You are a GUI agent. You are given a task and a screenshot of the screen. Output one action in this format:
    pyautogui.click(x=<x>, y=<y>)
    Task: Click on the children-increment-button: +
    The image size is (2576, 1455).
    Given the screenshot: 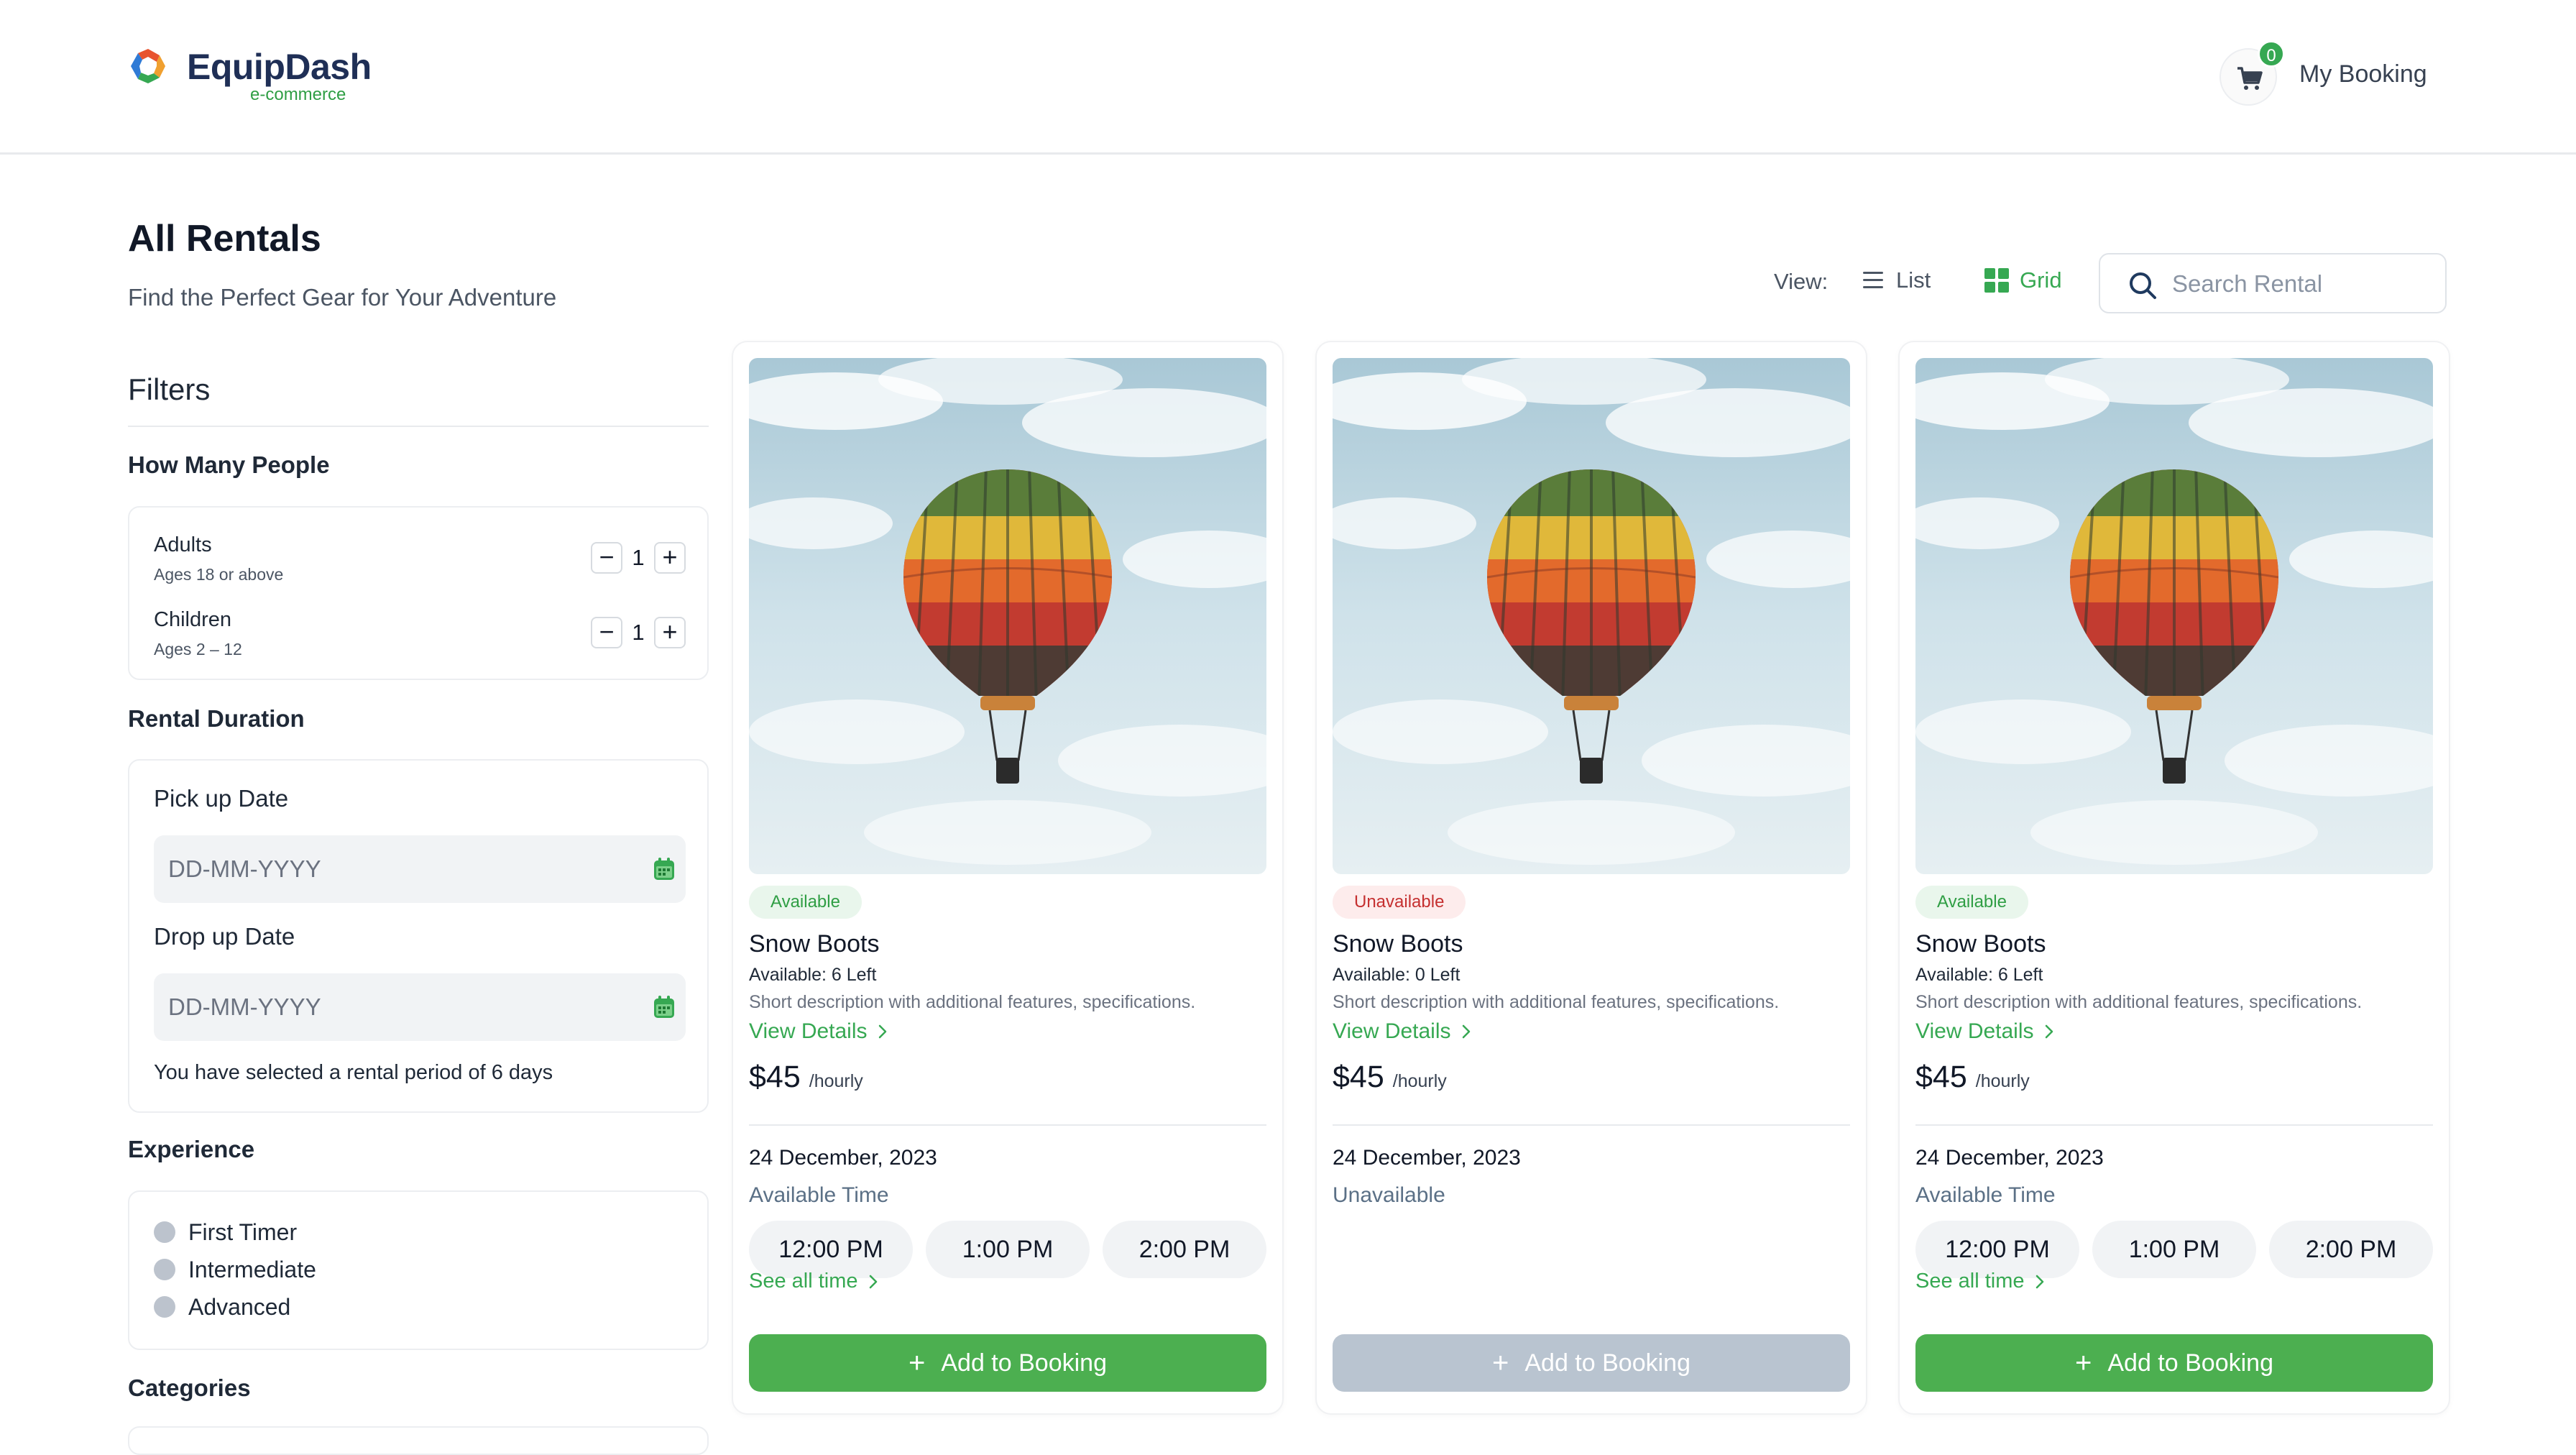 What is the action you would take?
    pyautogui.click(x=670, y=632)
    